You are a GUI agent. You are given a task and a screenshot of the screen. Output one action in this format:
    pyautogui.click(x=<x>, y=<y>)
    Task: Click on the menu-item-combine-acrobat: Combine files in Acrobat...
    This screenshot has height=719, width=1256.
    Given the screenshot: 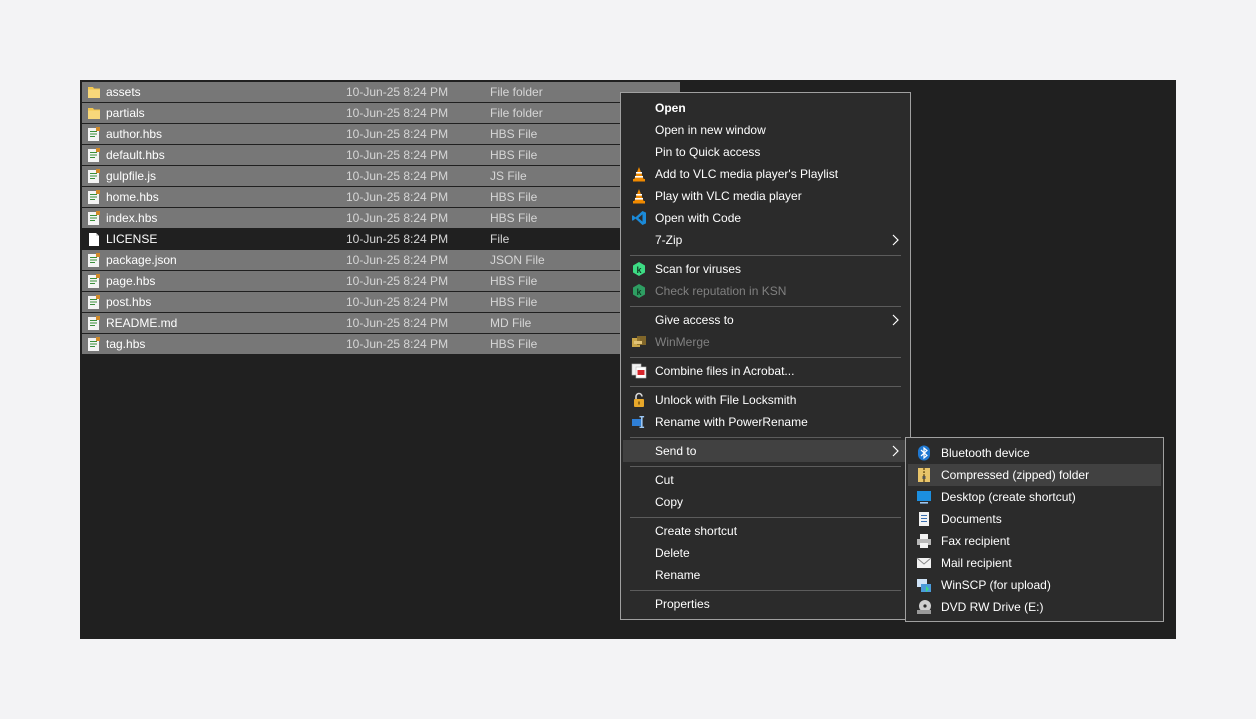 What is the action you would take?
    pyautogui.click(x=765, y=371)
    